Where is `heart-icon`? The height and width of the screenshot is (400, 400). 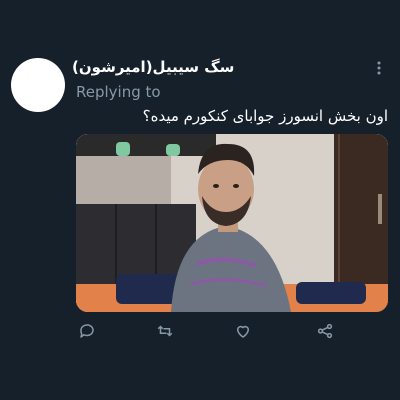
heart-icon is located at coordinates (243, 331).